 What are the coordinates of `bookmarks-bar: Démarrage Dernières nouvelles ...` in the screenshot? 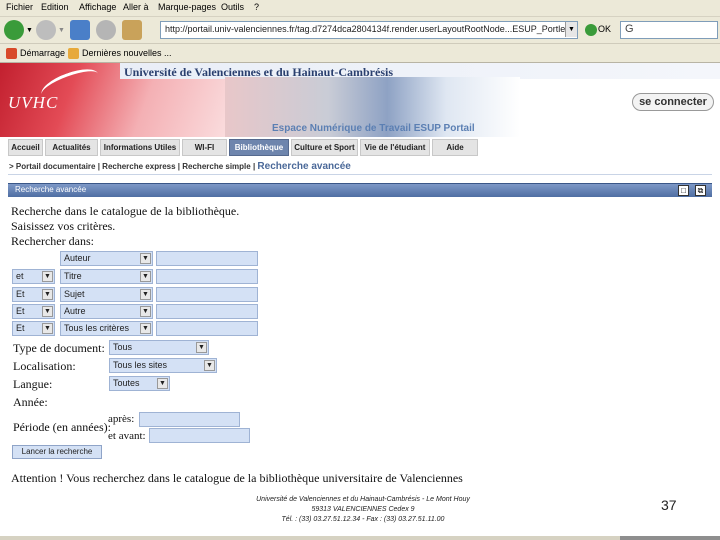 It's located at (360, 53).